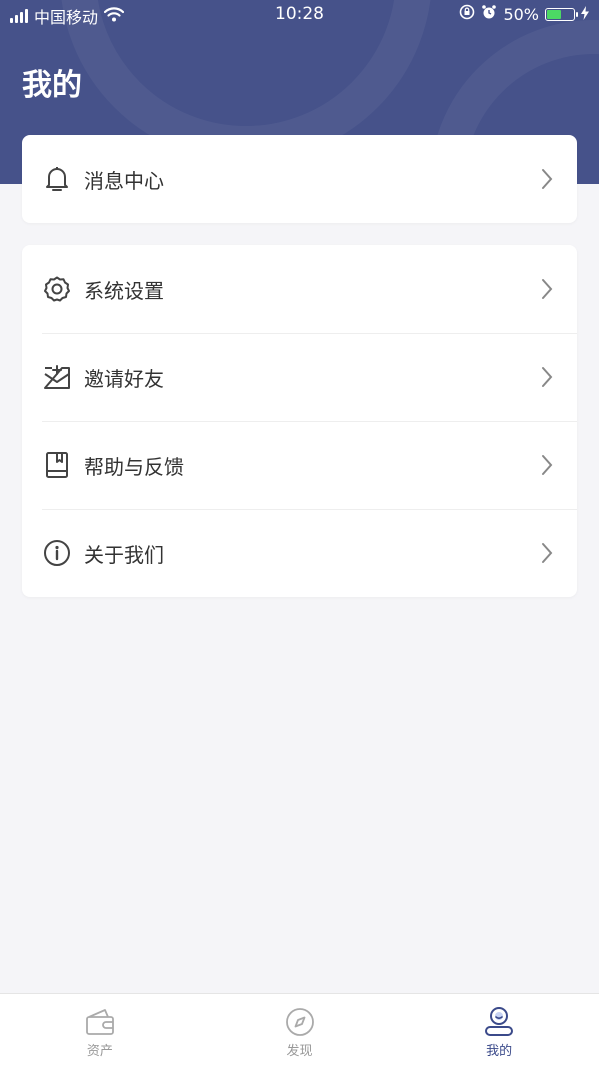 This screenshot has width=599, height=1066. I want to click on tab-assets: 资产, so click(100, 1030).